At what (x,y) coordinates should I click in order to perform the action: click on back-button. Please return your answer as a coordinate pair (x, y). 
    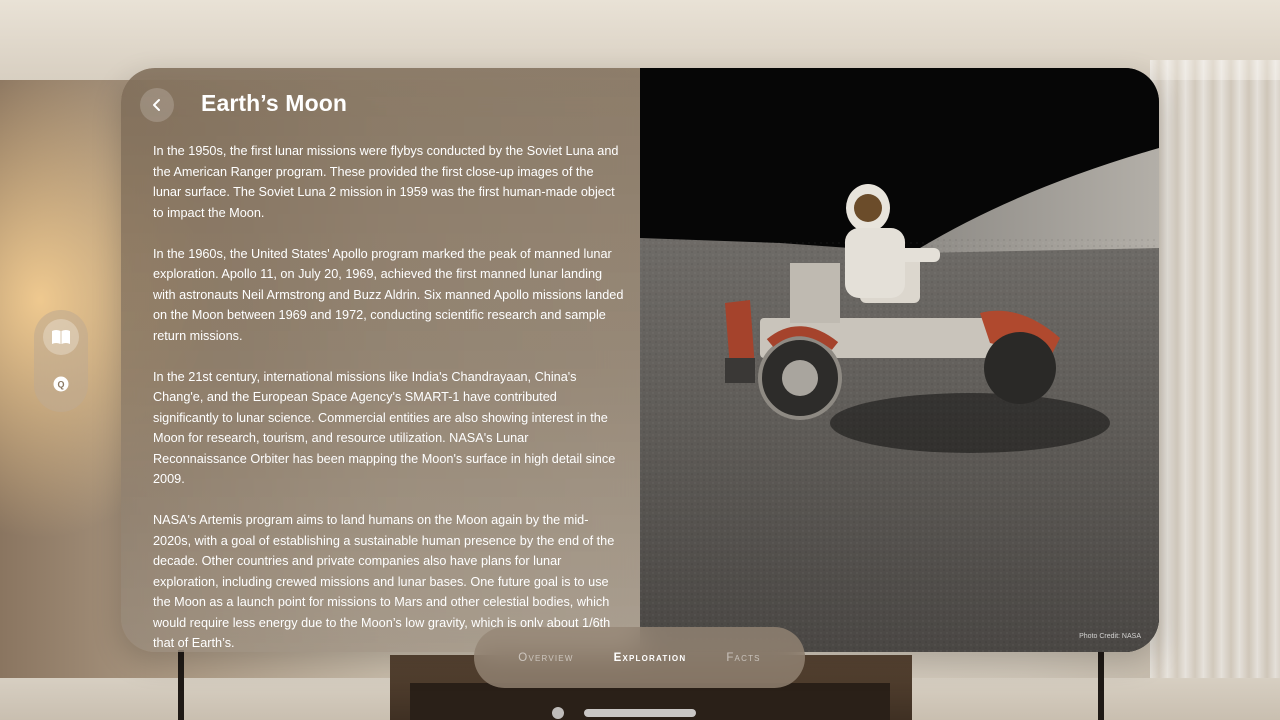
    Looking at the image, I should click on (157, 105).